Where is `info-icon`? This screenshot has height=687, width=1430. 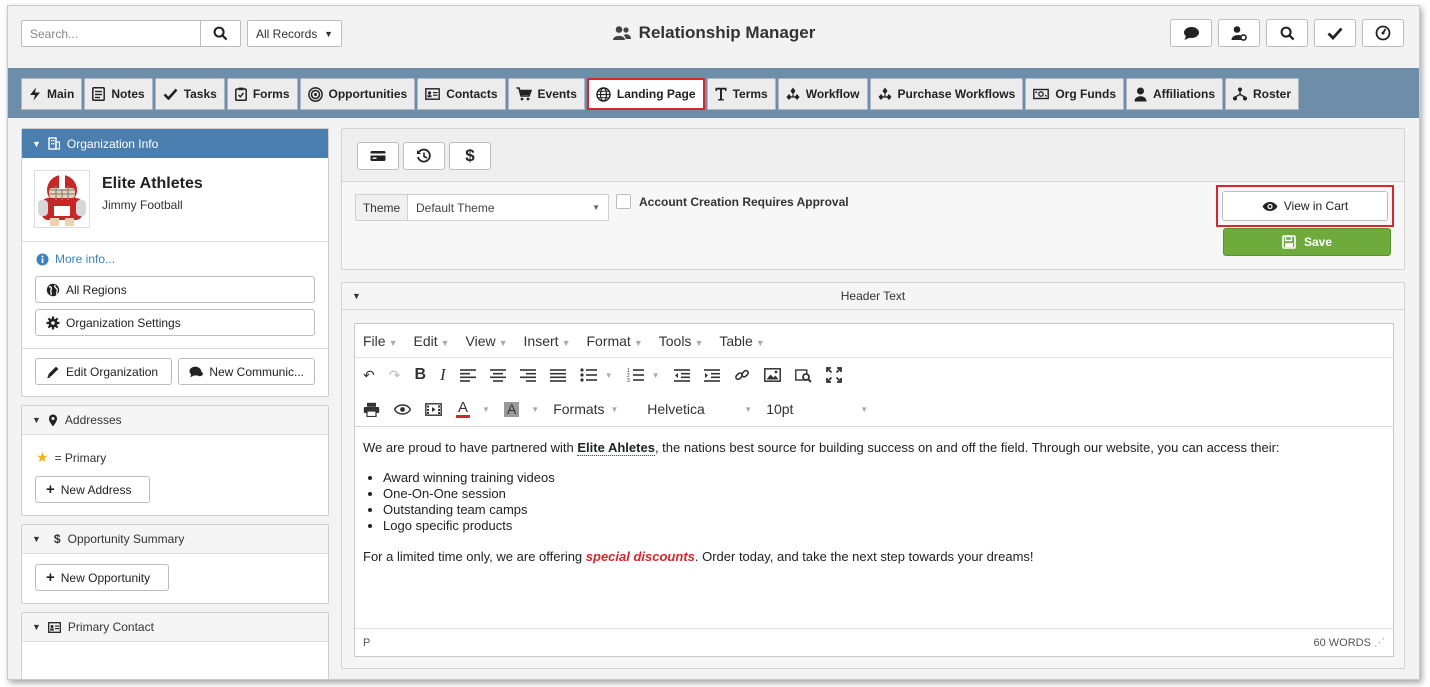
info-icon is located at coordinates (42, 259).